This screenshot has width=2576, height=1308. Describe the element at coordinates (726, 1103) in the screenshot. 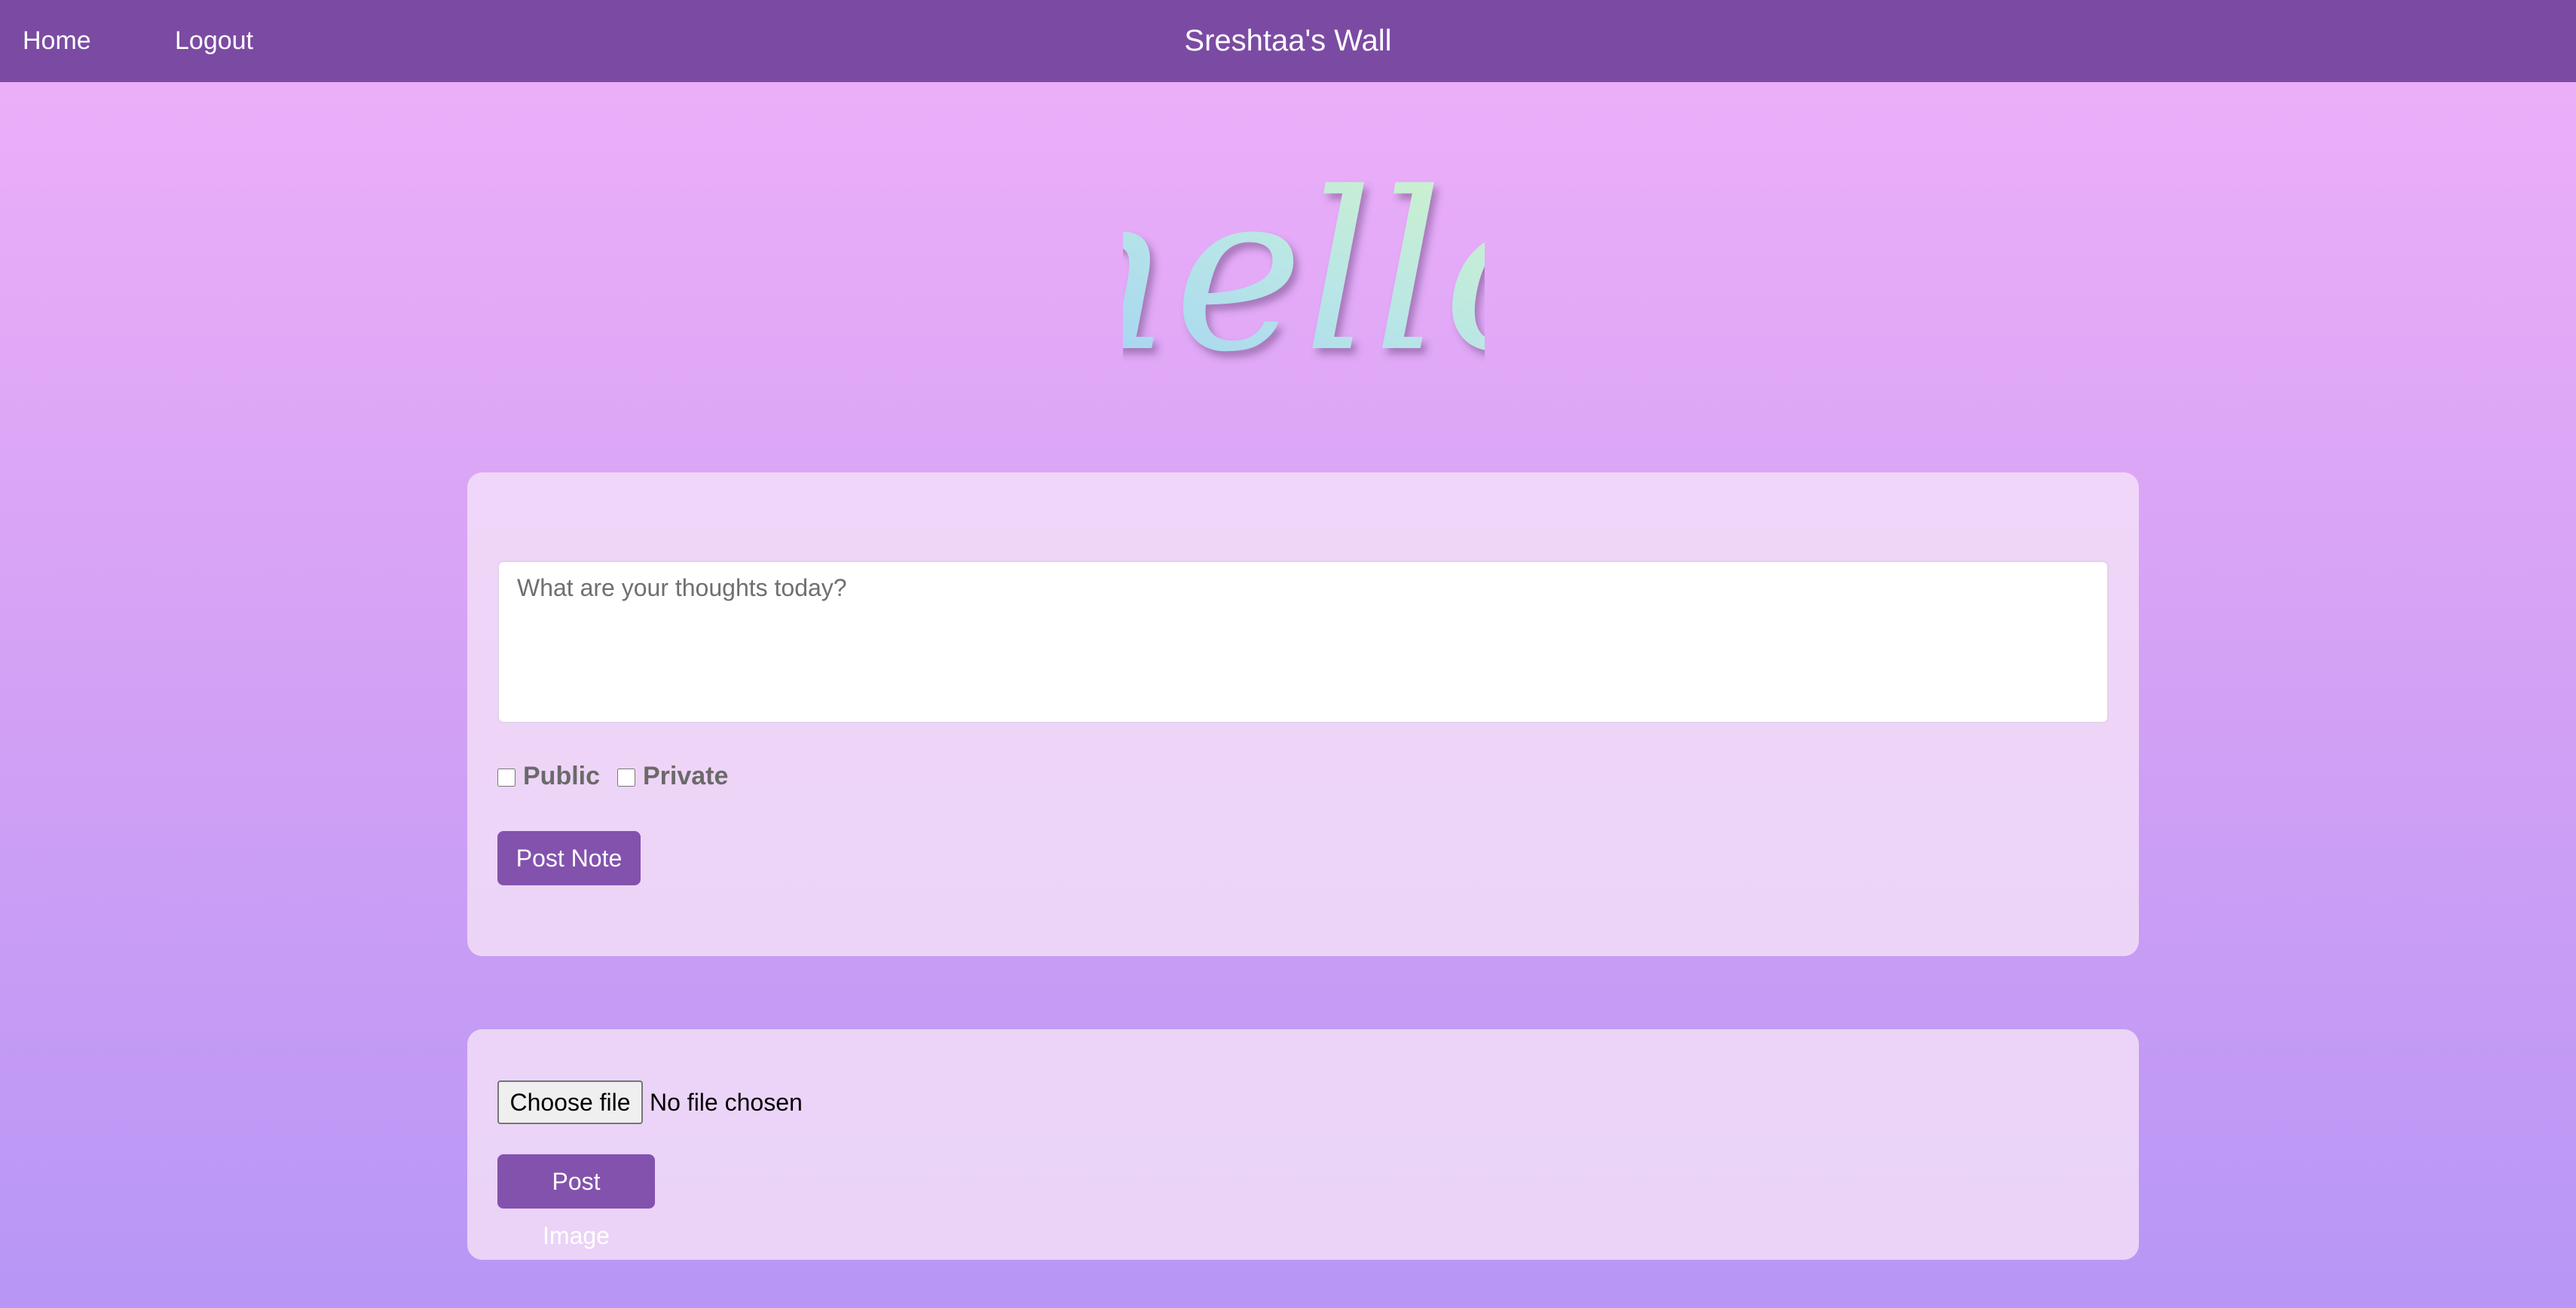

I see `file-status-text: No file chosen` at that location.